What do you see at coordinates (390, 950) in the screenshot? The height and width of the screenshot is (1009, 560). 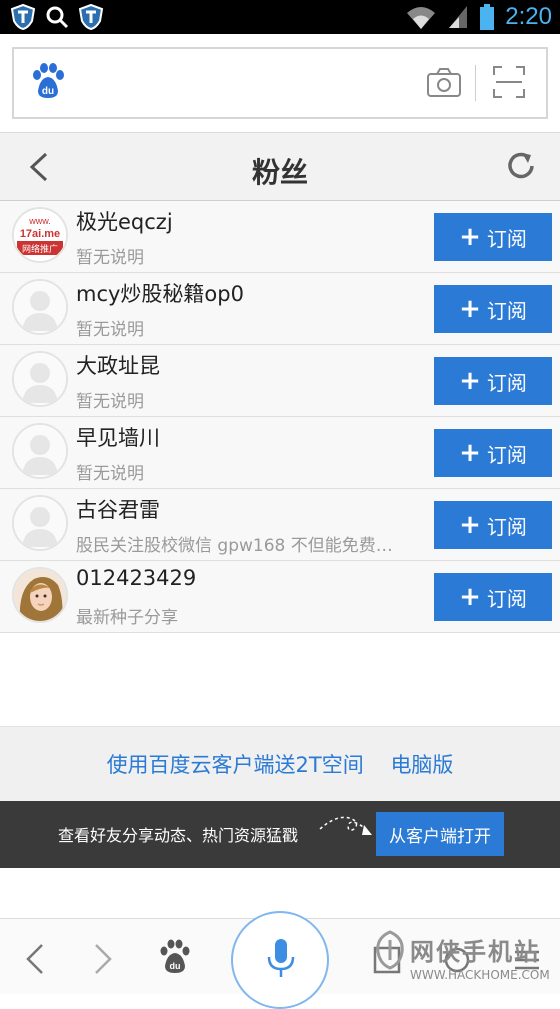 I see `watermark-logo-icon` at bounding box center [390, 950].